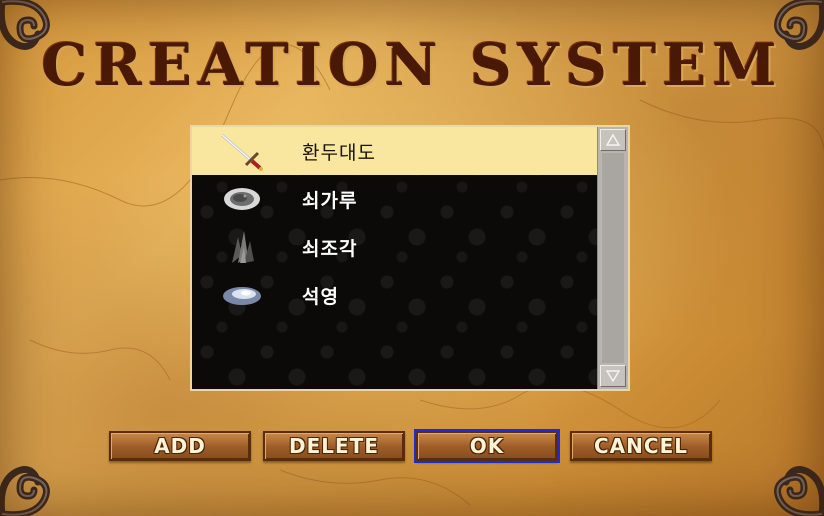 This screenshot has width=824, height=516. Describe the element at coordinates (334, 446) in the screenshot. I see `delete-button: DELETE` at that location.